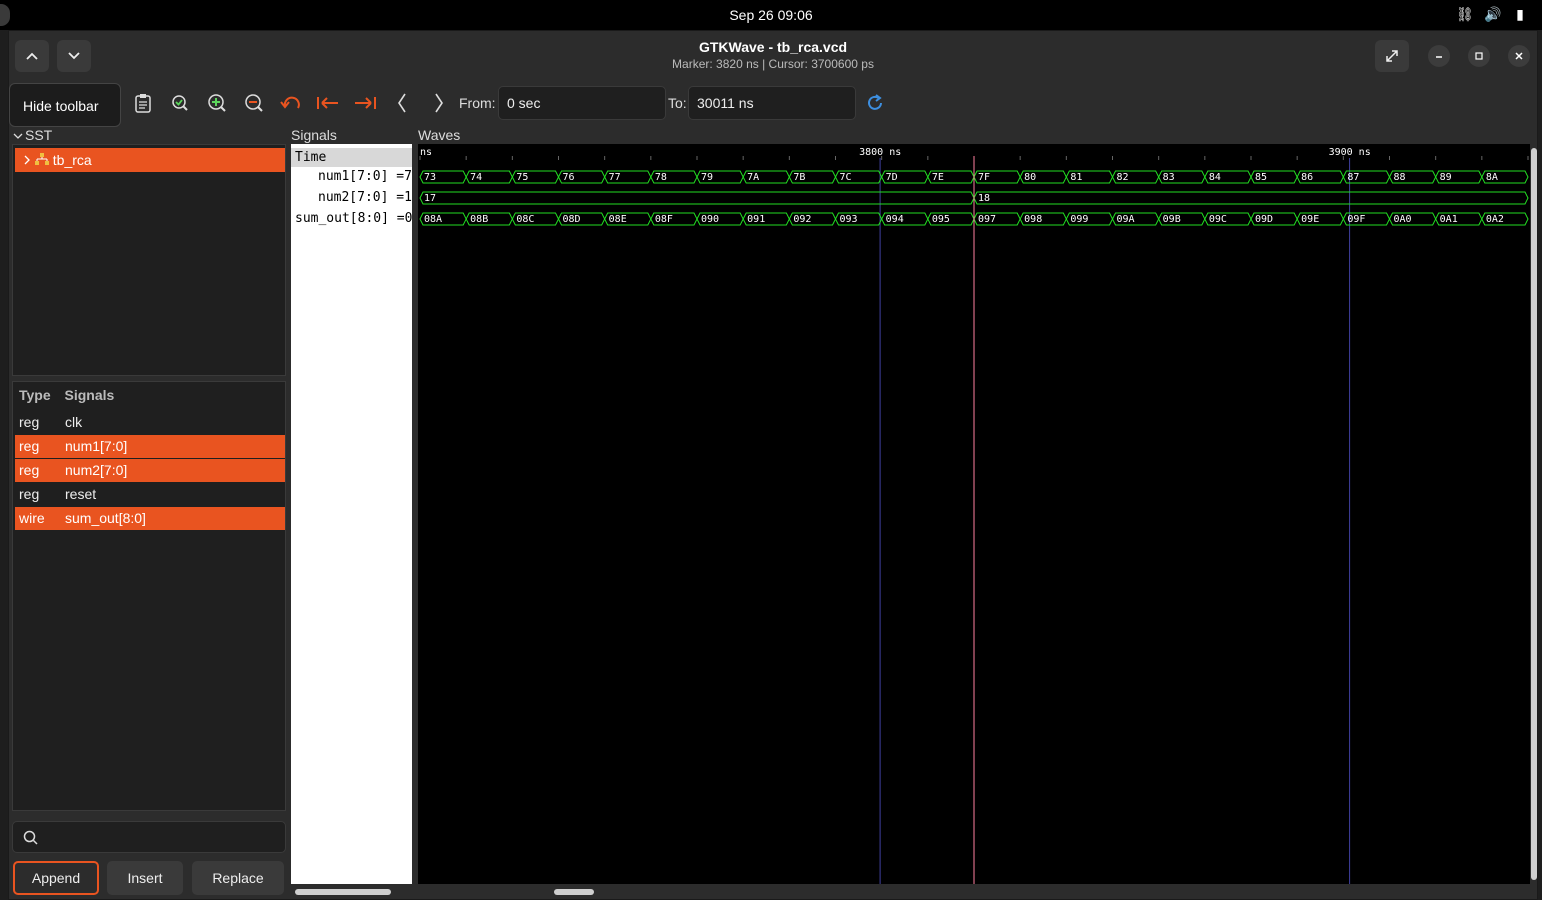  I want to click on zoom-to-end-button, so click(365, 103).